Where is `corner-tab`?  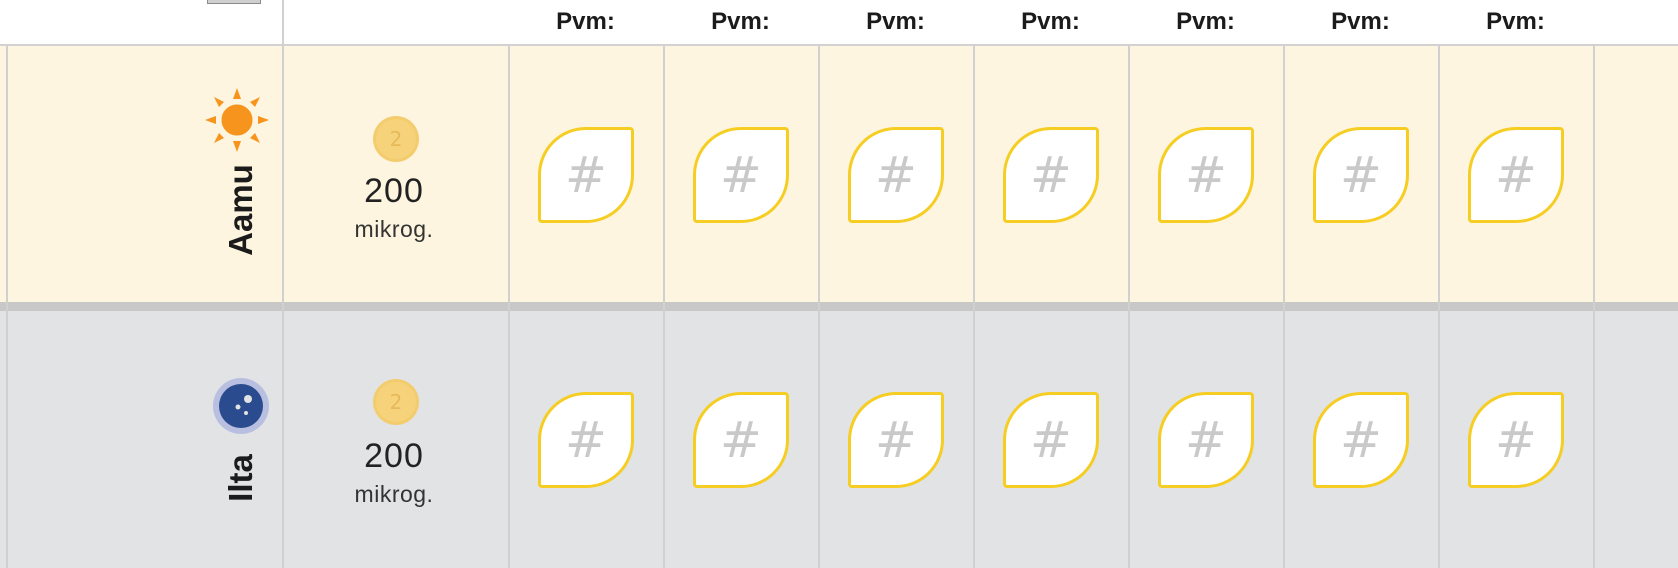 corner-tab is located at coordinates (234, 2).